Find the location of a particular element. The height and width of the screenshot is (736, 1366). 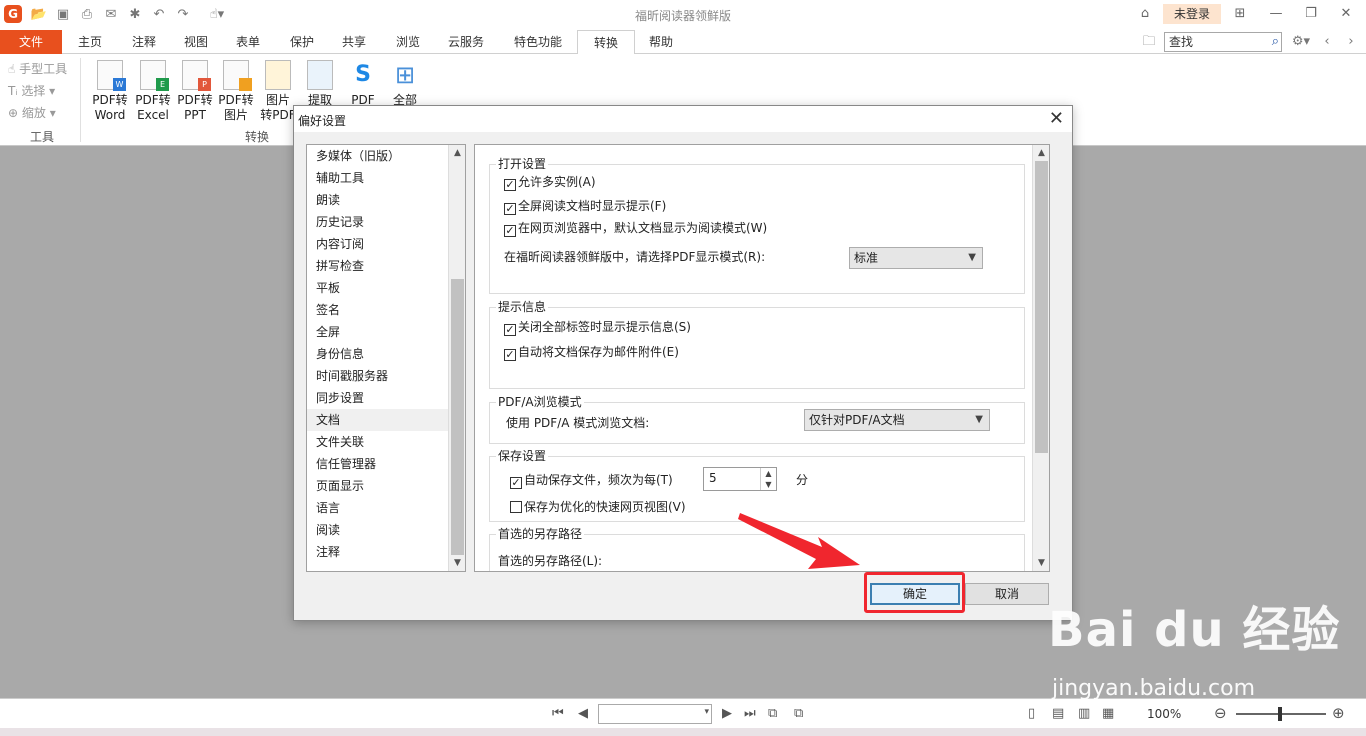

display-mode-select: 标准 ▼ is located at coordinates (916, 258).